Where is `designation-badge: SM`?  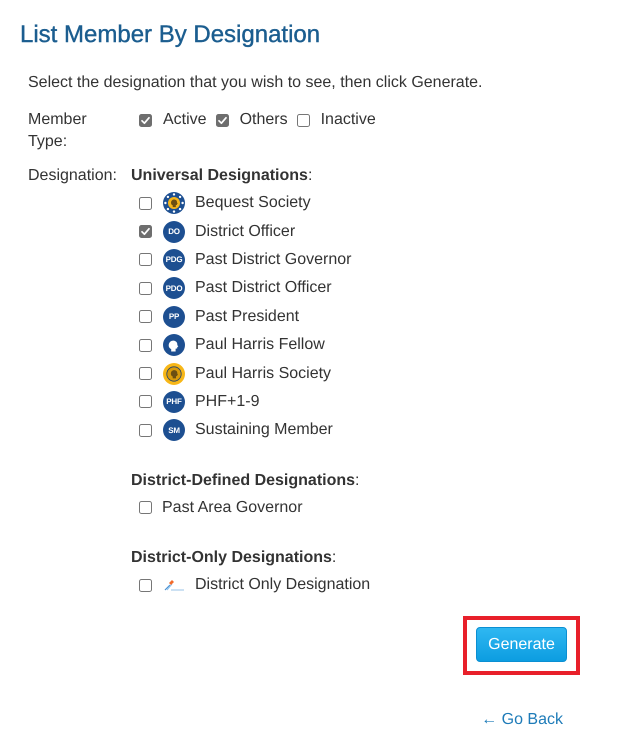
designation-badge: SM is located at coordinates (174, 430).